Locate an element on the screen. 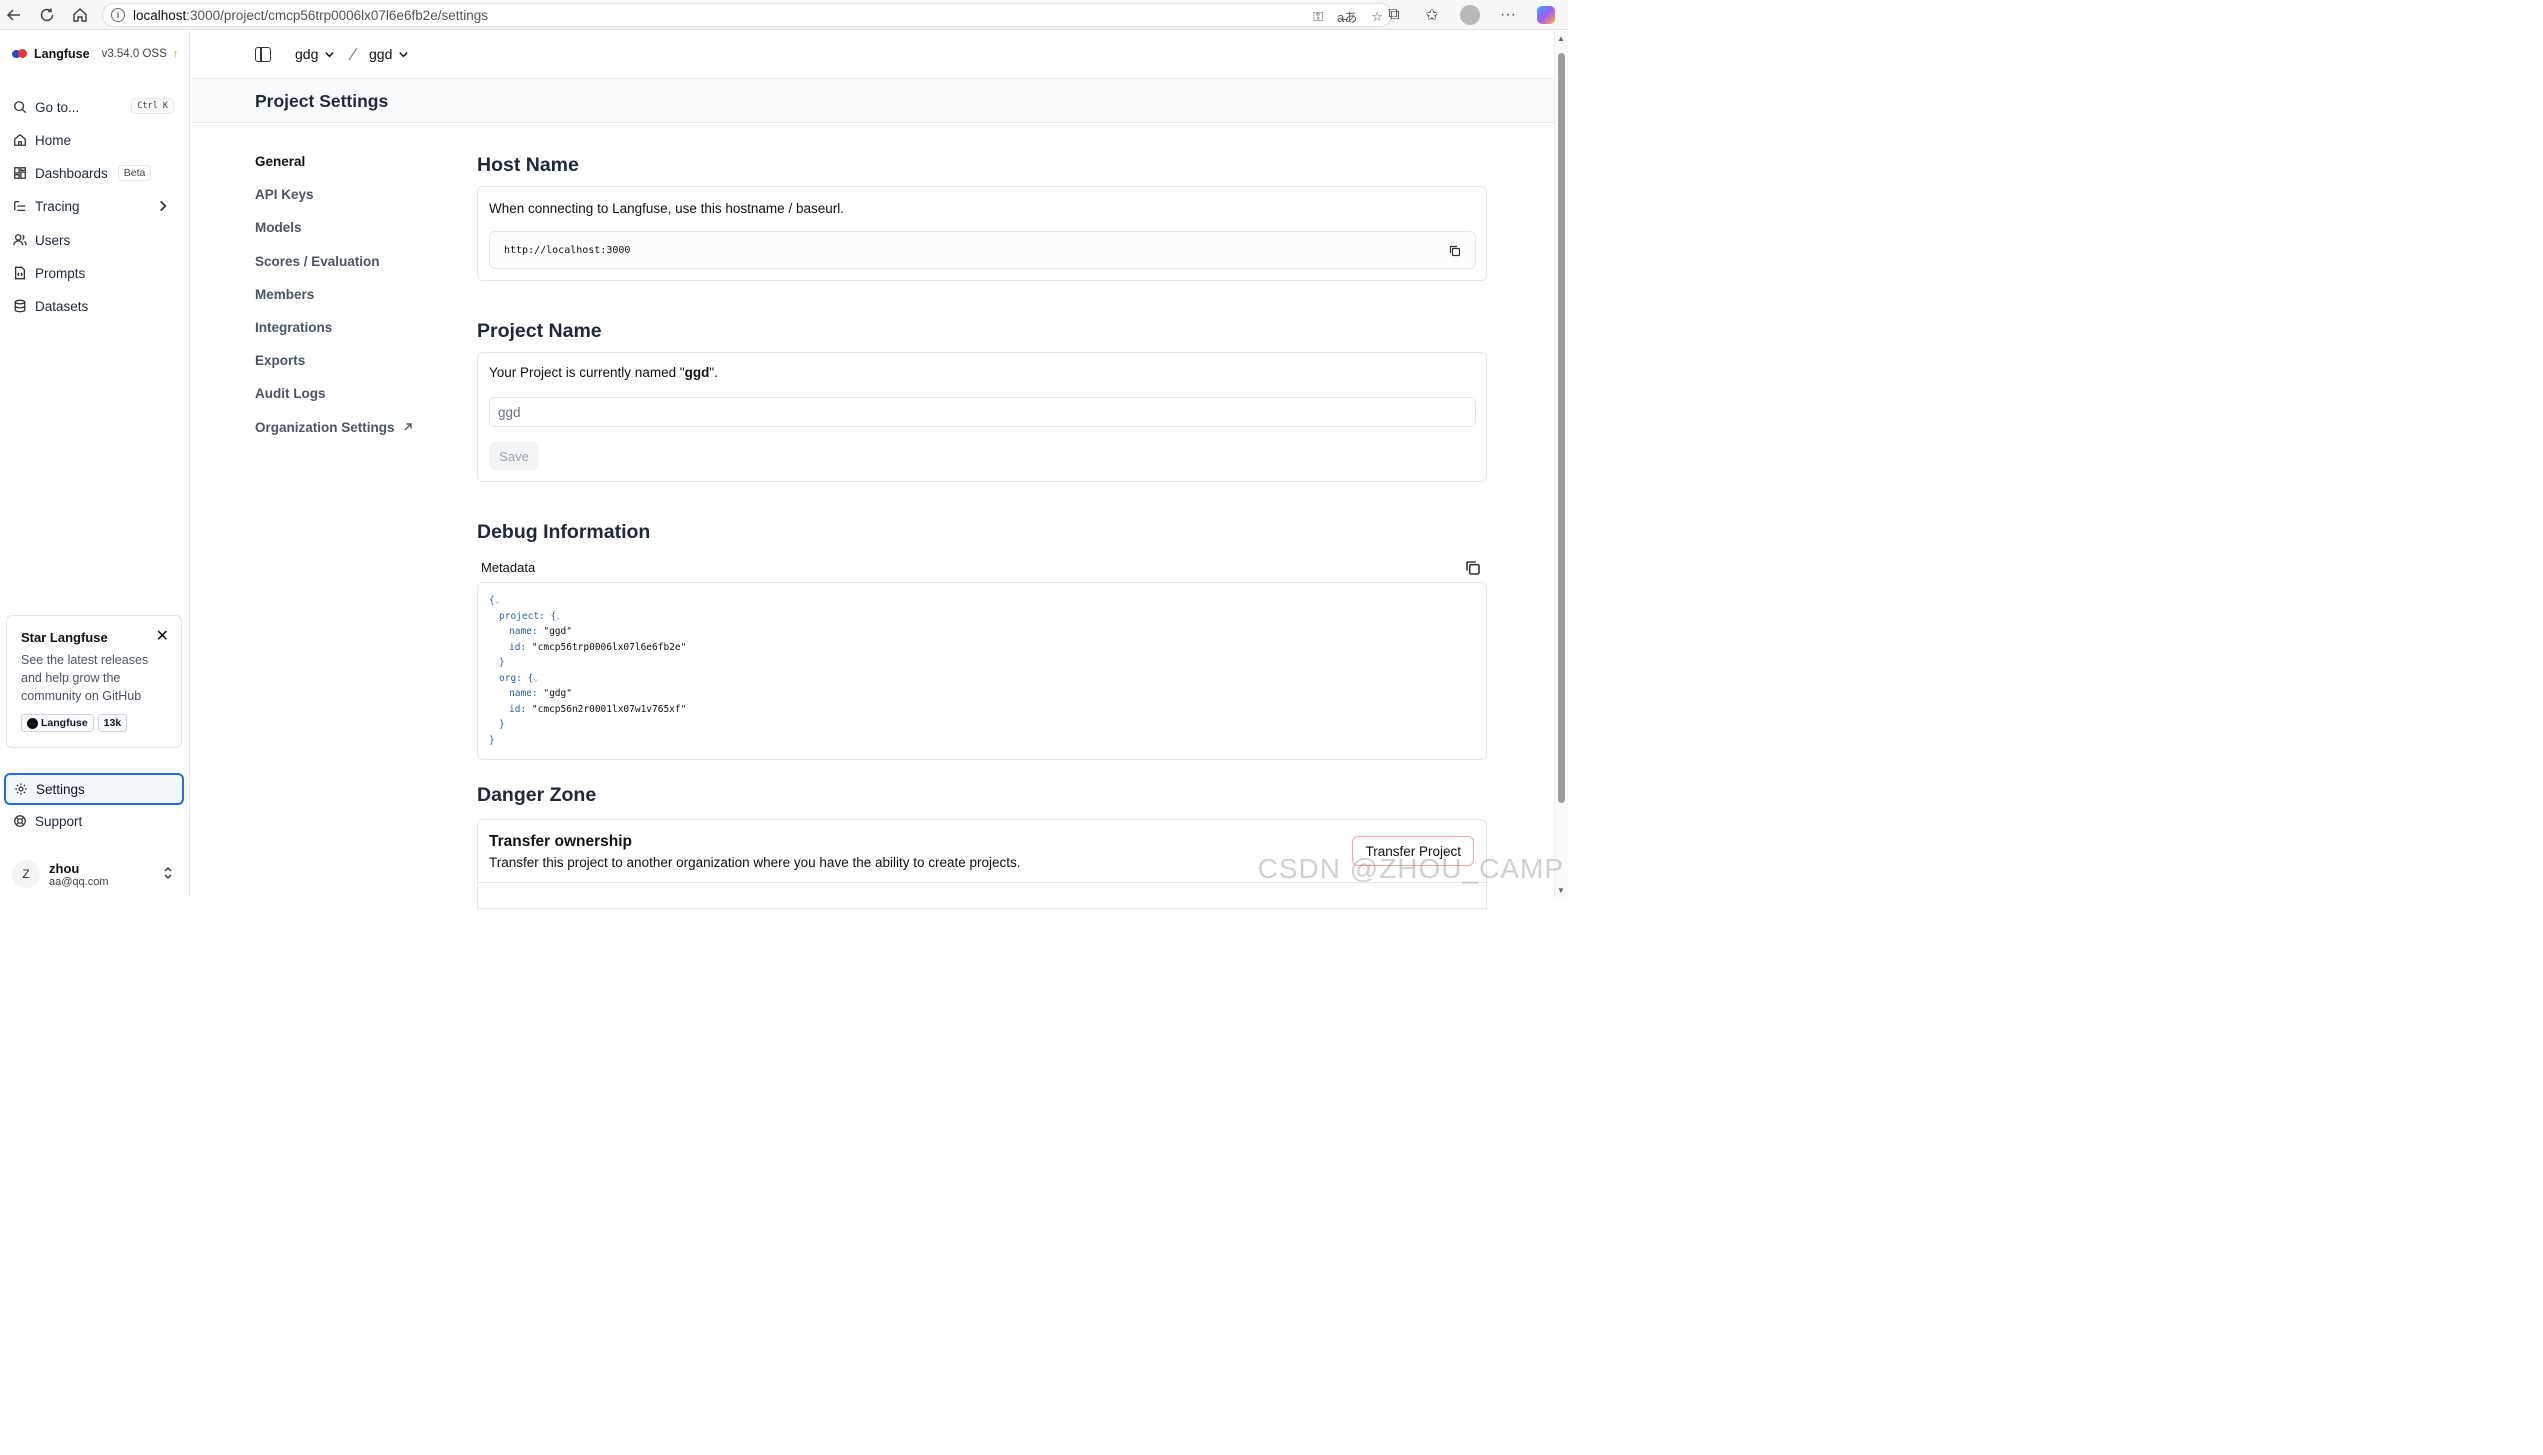  user-email: aa@qq.com is located at coordinates (79, 881).